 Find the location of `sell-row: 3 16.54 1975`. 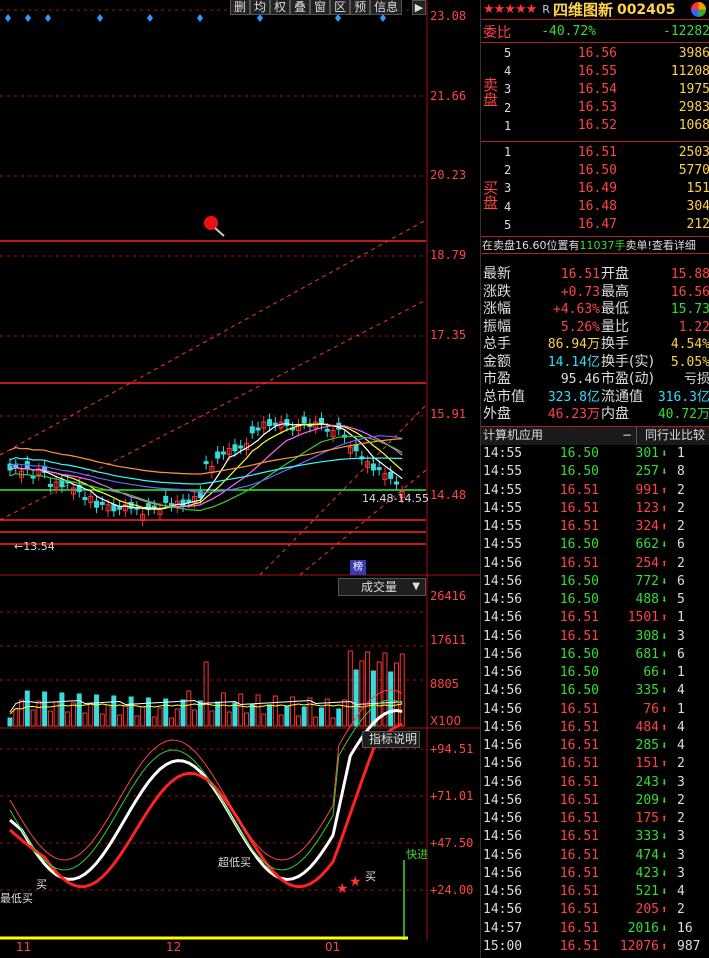

sell-row: 3 16.54 1975 is located at coordinates (606, 89).